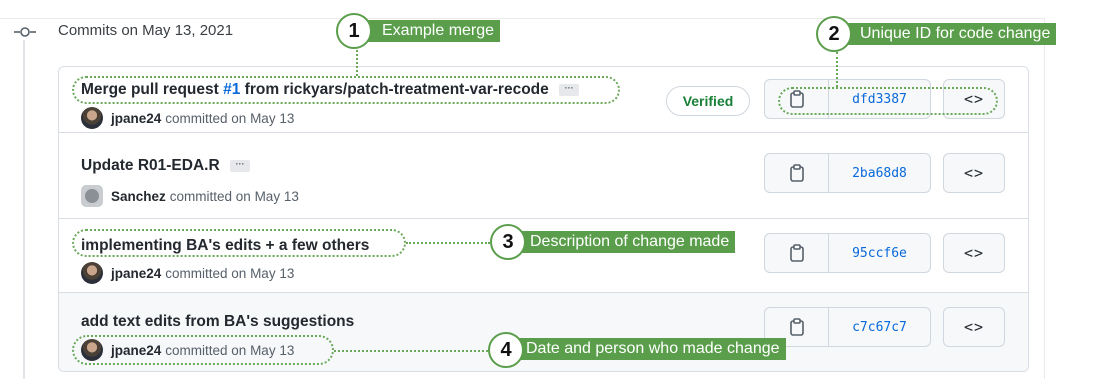 The height and width of the screenshot is (379, 1108). What do you see at coordinates (879, 173) in the screenshot?
I see `commit-sha-link: 2ba68d8` at bounding box center [879, 173].